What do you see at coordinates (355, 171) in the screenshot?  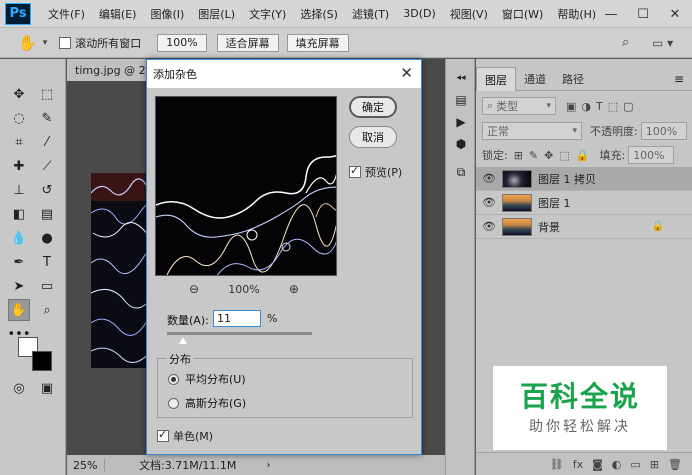 I see `preview-checkbox-box` at bounding box center [355, 171].